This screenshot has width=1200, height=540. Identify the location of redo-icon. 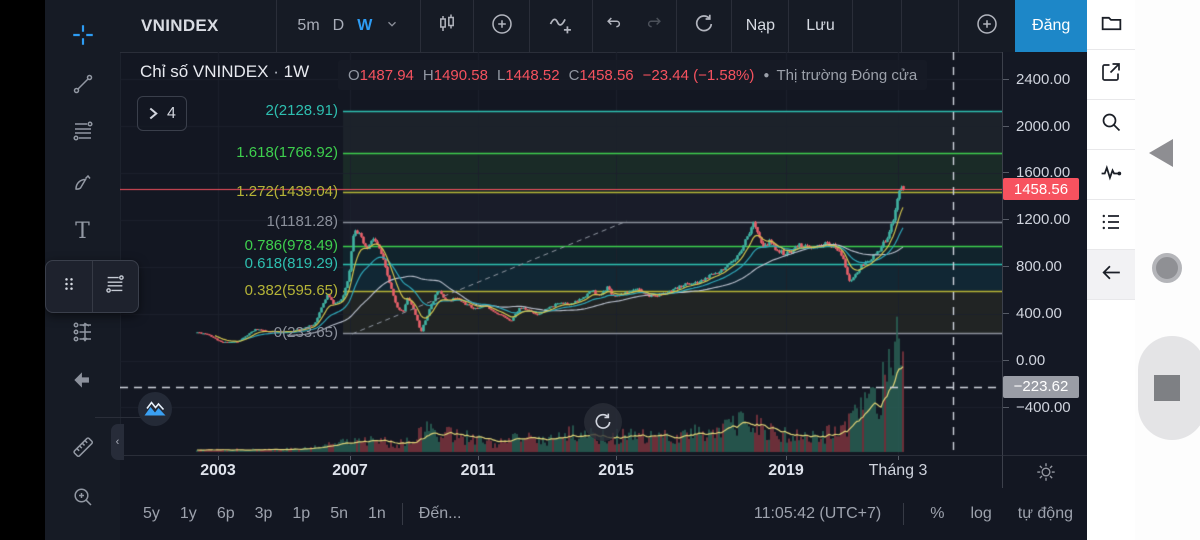
(653, 26).